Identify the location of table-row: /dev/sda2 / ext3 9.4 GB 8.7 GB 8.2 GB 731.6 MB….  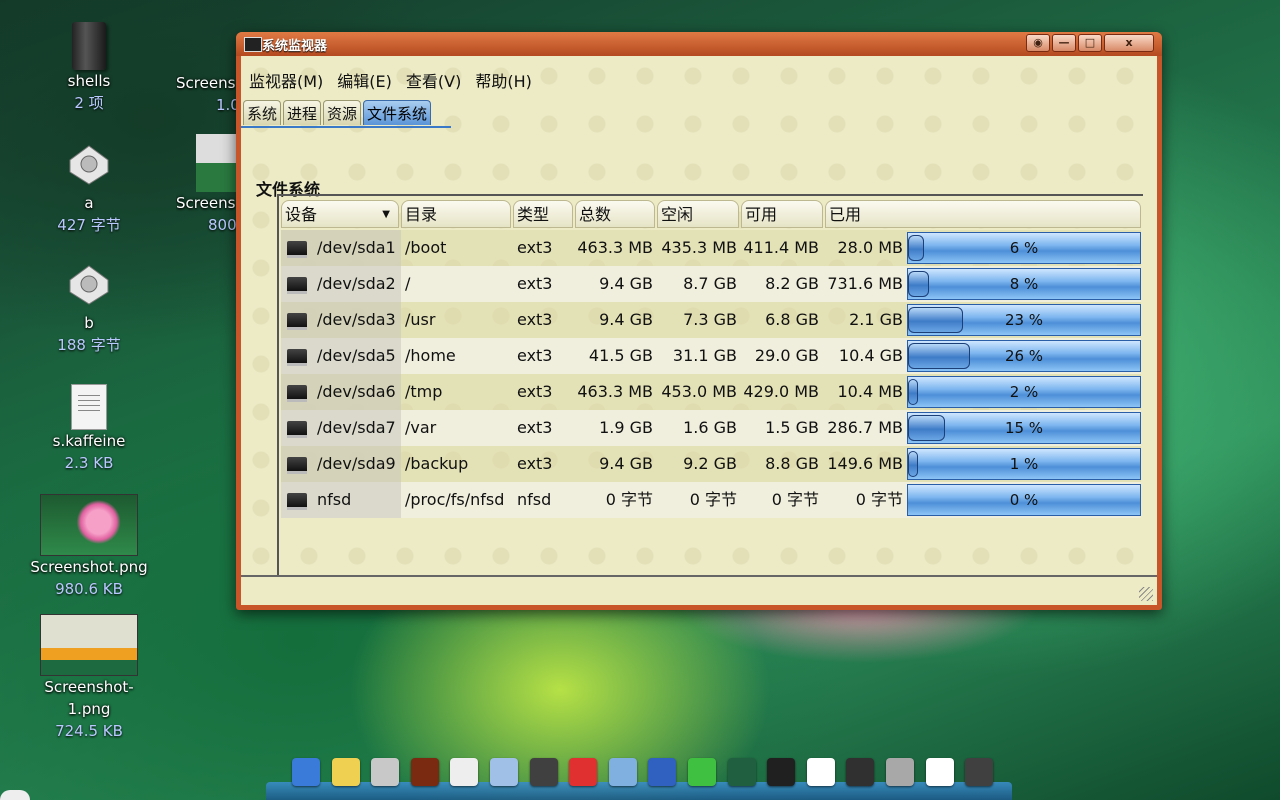
(711, 284).